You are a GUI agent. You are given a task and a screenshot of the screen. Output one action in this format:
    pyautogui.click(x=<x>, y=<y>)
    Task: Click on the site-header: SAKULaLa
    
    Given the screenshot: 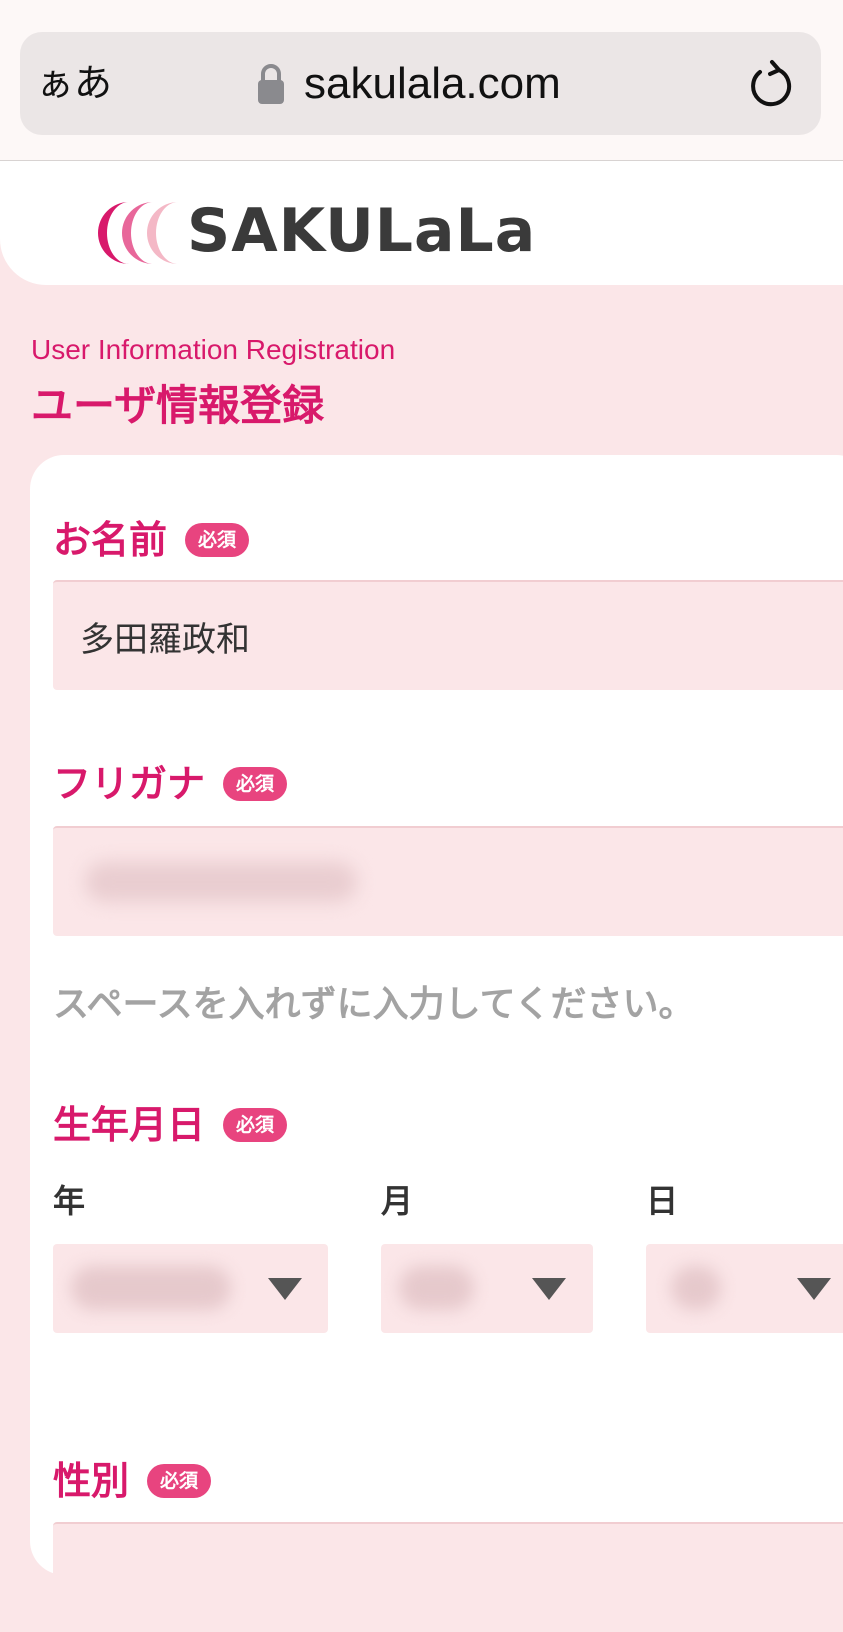 What is the action you would take?
    pyautogui.click(x=421, y=223)
    